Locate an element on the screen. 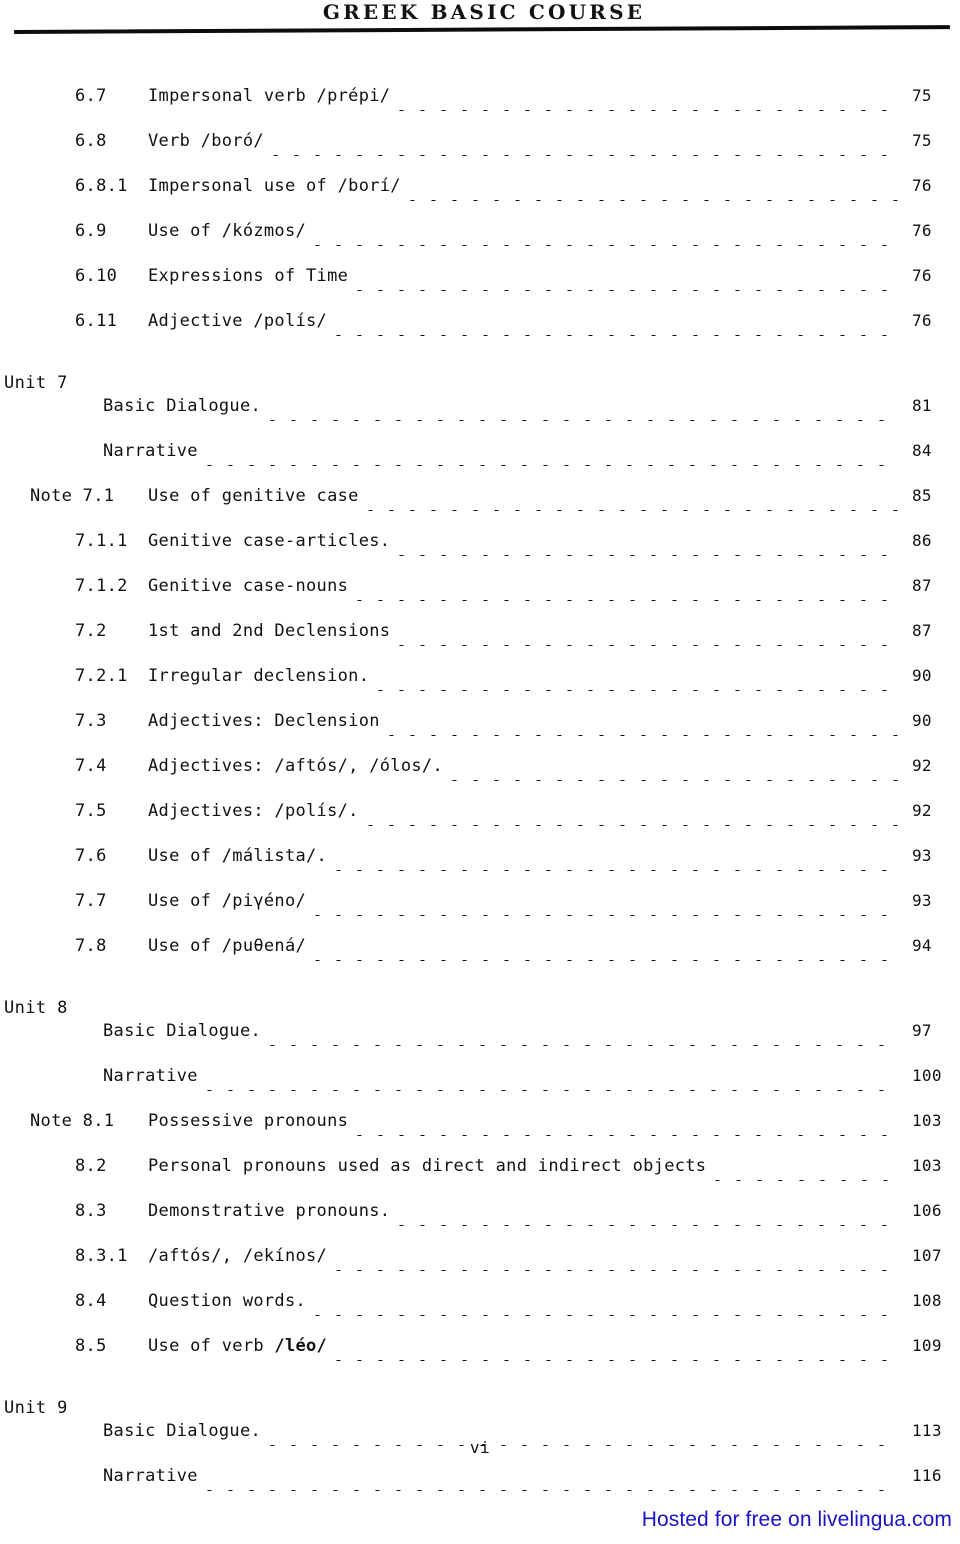 The image size is (960, 1544). toc-entry: Note 7.1 Use of genitive case 85 is located at coordinates (480, 508).